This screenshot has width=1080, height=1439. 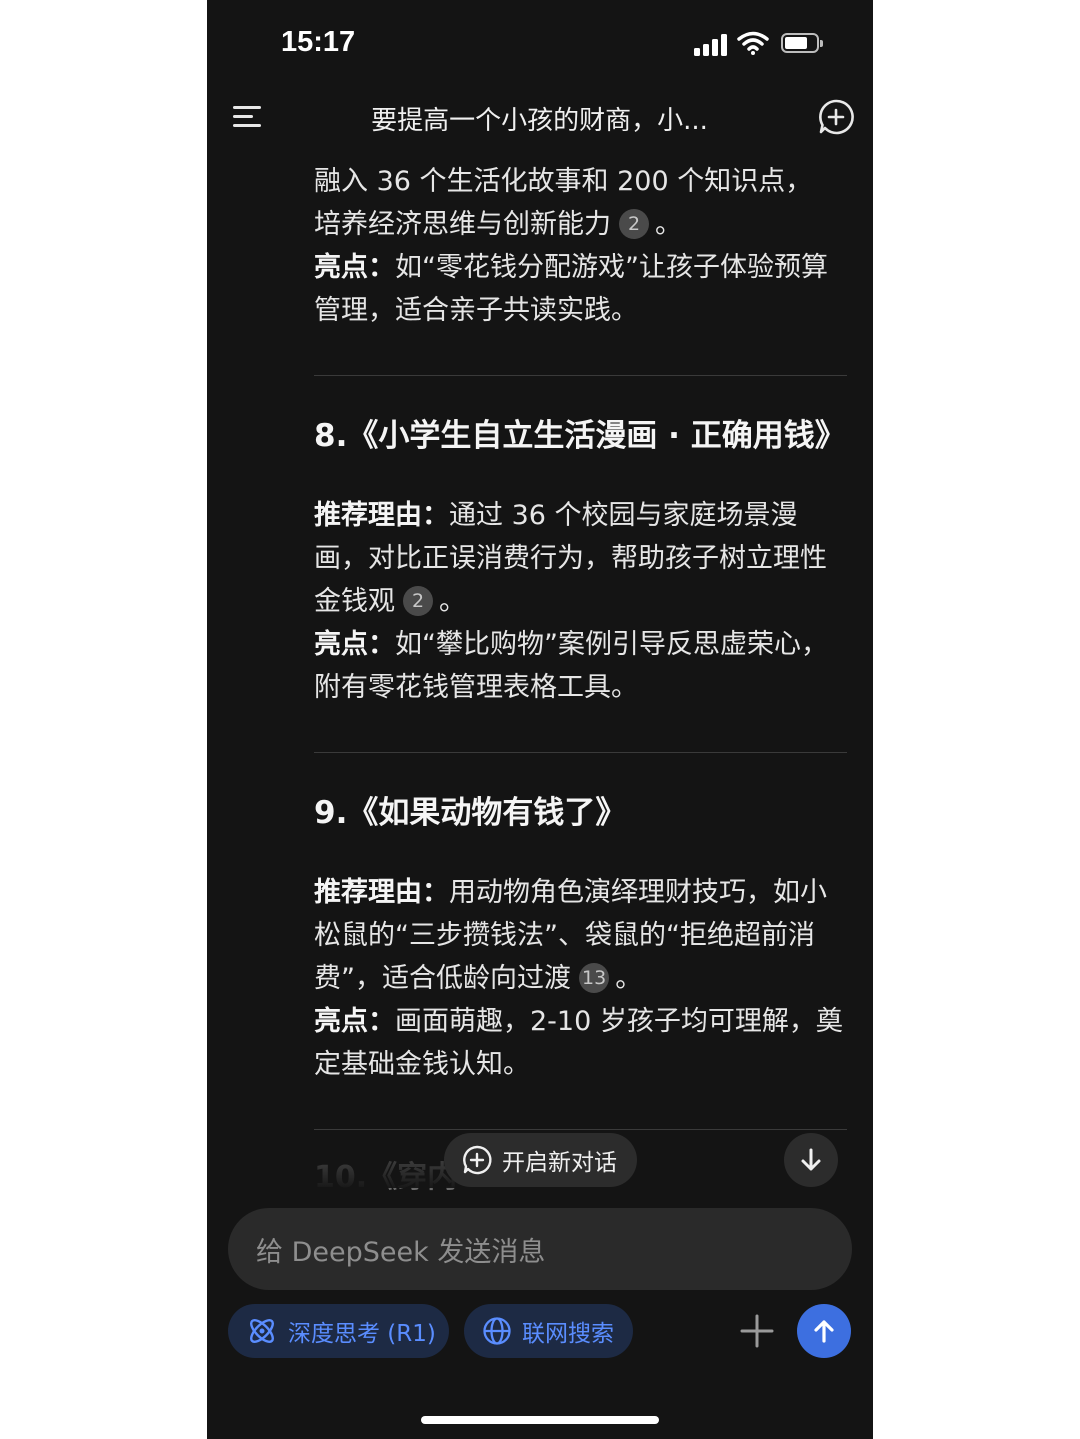 I want to click on deep-think-toggle: 深度思考 (R1), so click(x=338, y=1331).